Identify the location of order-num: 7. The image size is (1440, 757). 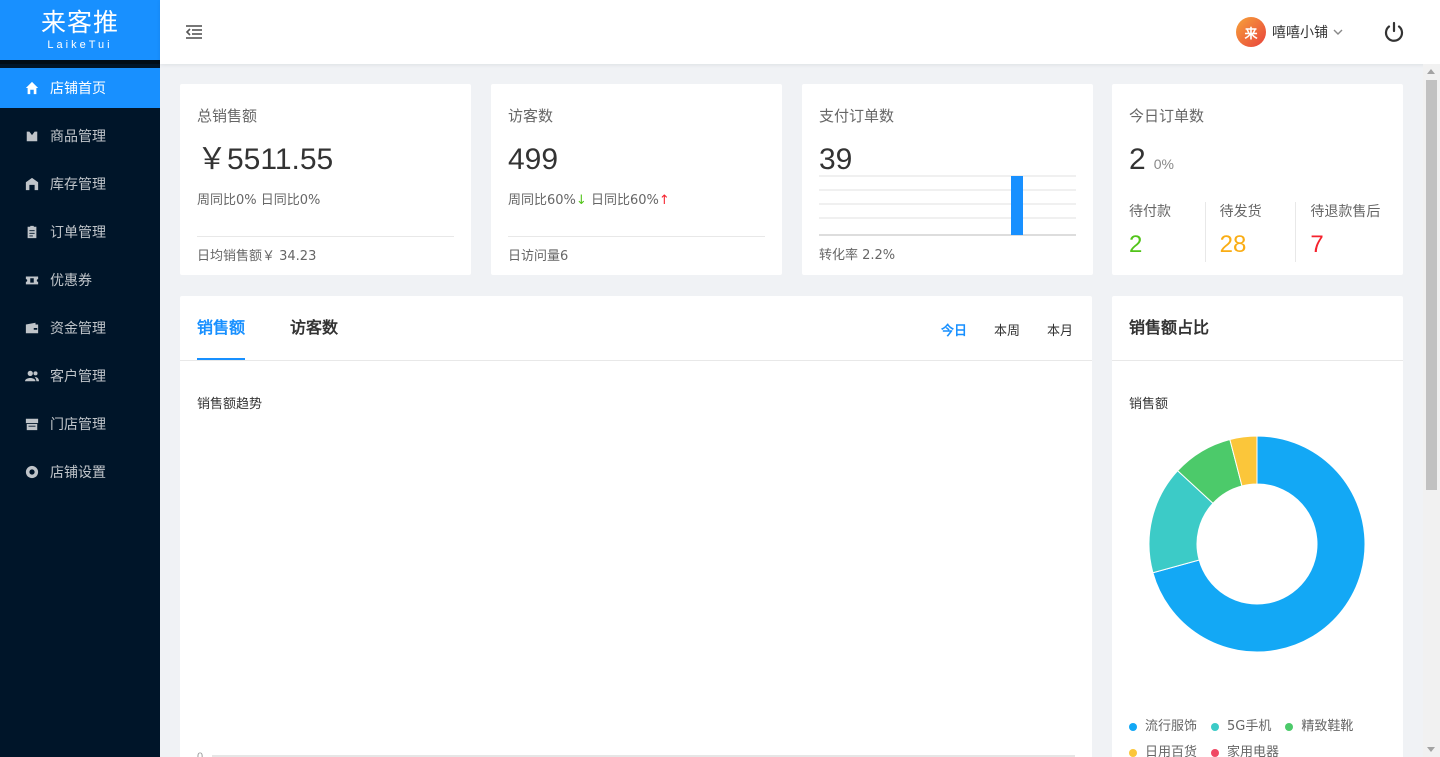
(1317, 244).